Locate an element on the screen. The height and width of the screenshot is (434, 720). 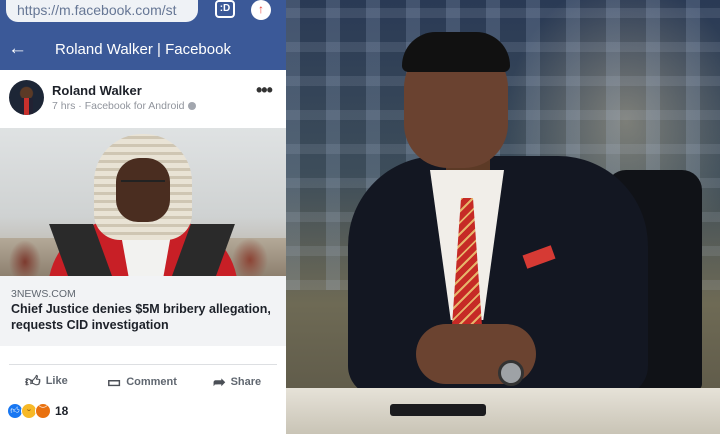
browser-toolbar: https://m.facebook.com/st :D ↑ is located at coordinates (143, 15).